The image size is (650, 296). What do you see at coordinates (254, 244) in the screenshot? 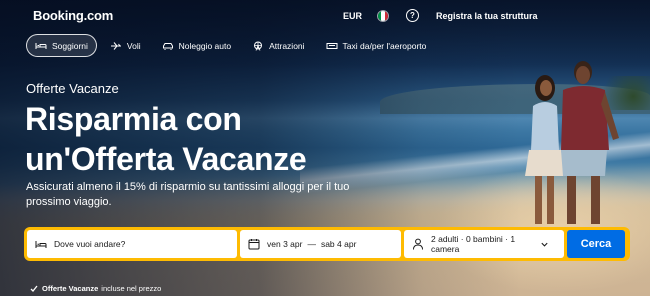
I see `calendar-icon` at bounding box center [254, 244].